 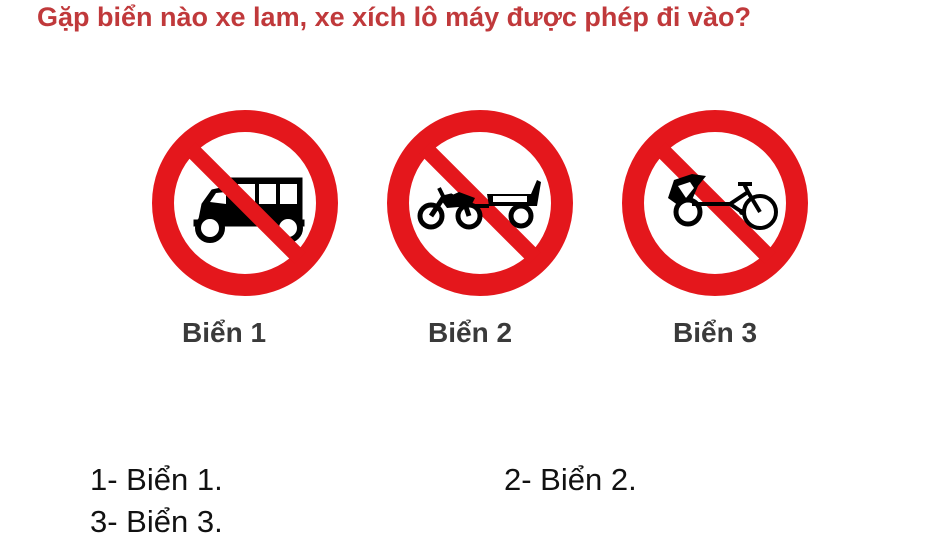 I want to click on no-motorcycle-with-trailer-sign-icon, so click(x=480, y=203).